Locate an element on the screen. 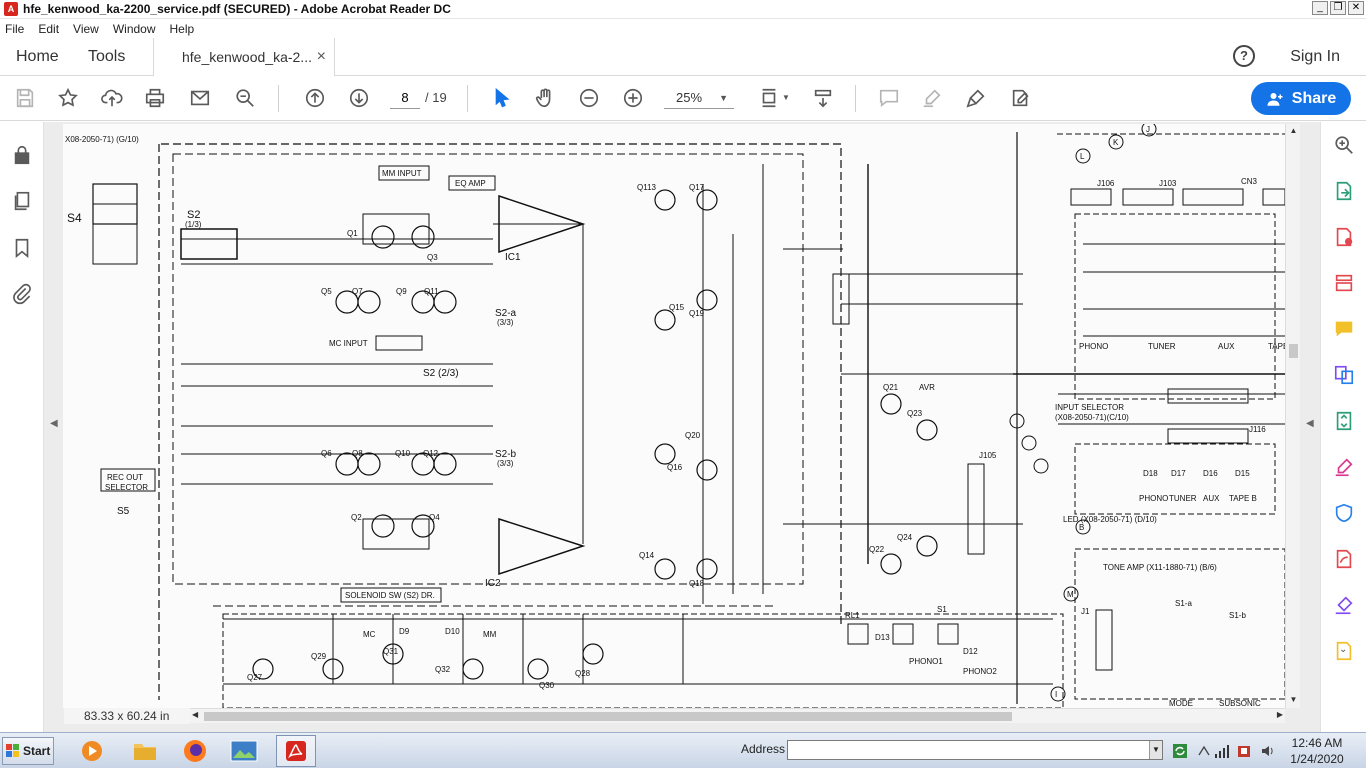  email-icon is located at coordinates (200, 98).